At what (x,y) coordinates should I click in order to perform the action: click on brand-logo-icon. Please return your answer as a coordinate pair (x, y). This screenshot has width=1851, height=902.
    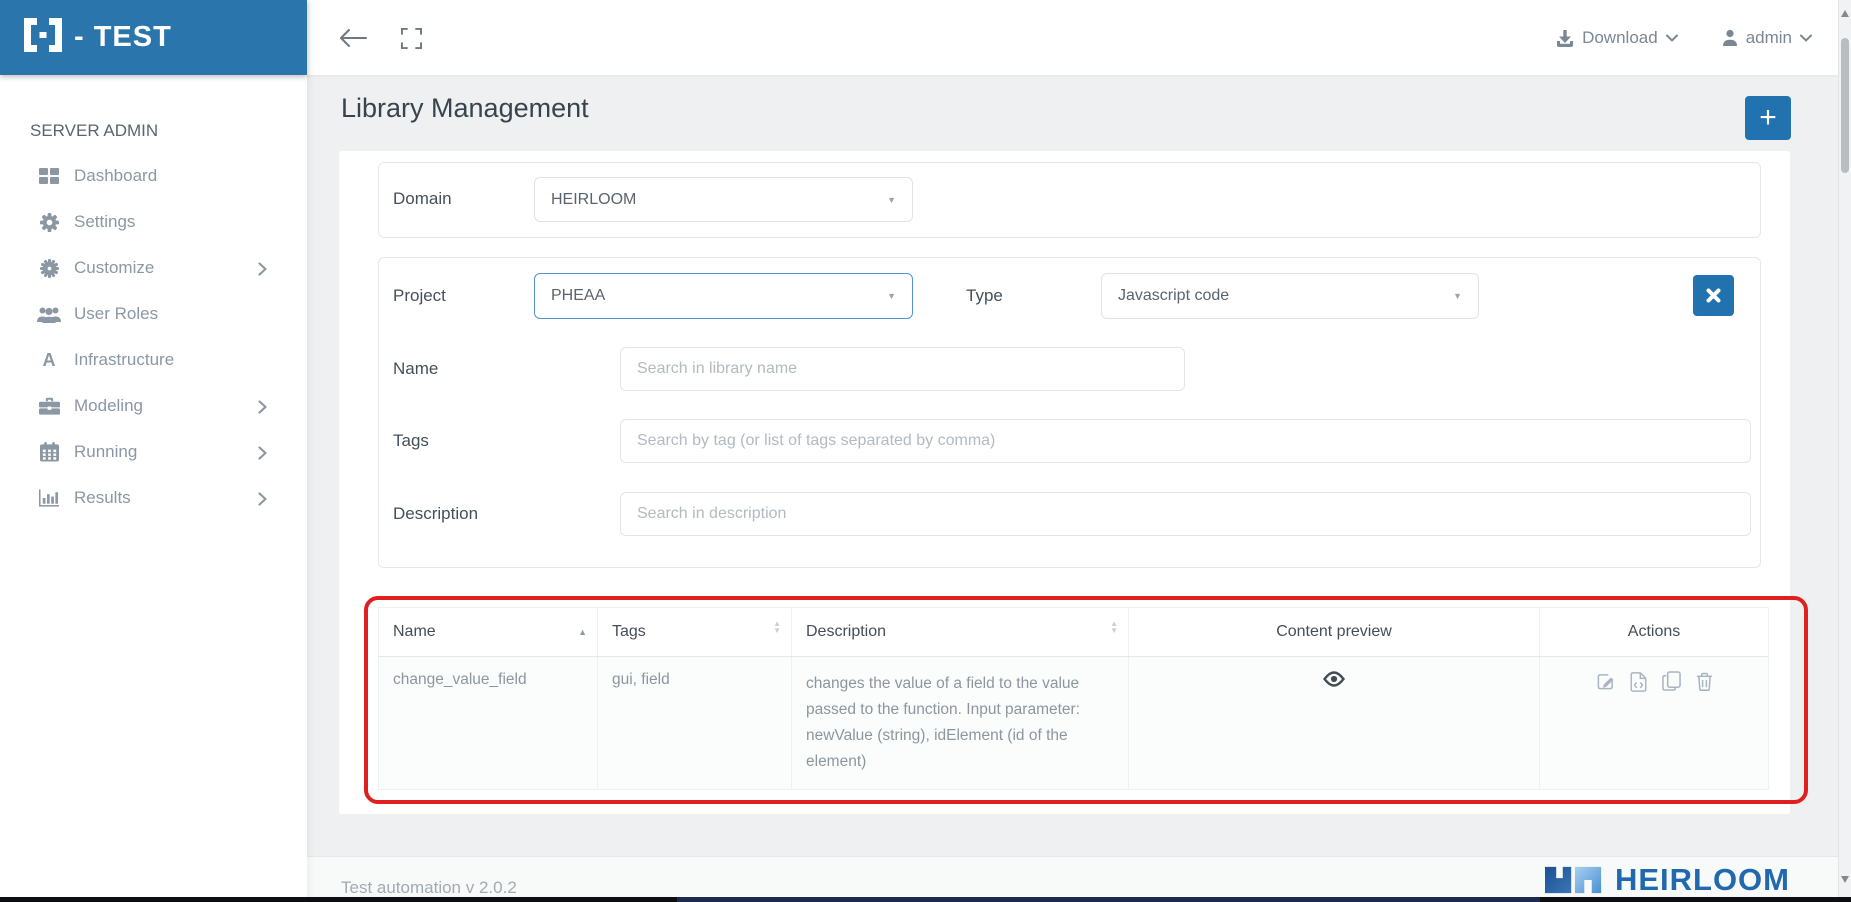
    Looking at the image, I should click on (43, 37).